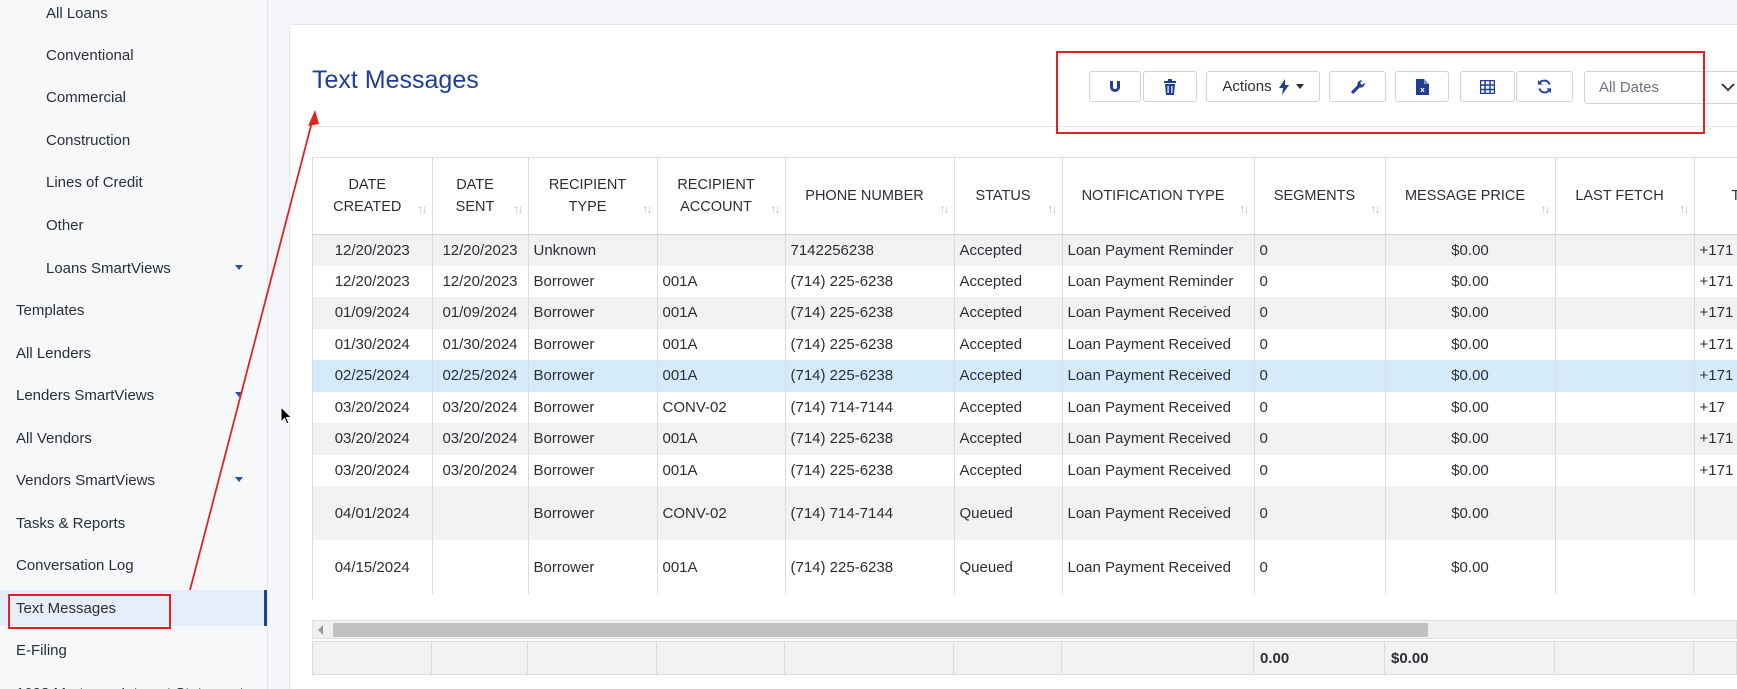 This screenshot has height=689, width=1737. What do you see at coordinates (133, 650) in the screenshot?
I see `sidebar-item-e-filing: E-Filing` at bounding box center [133, 650].